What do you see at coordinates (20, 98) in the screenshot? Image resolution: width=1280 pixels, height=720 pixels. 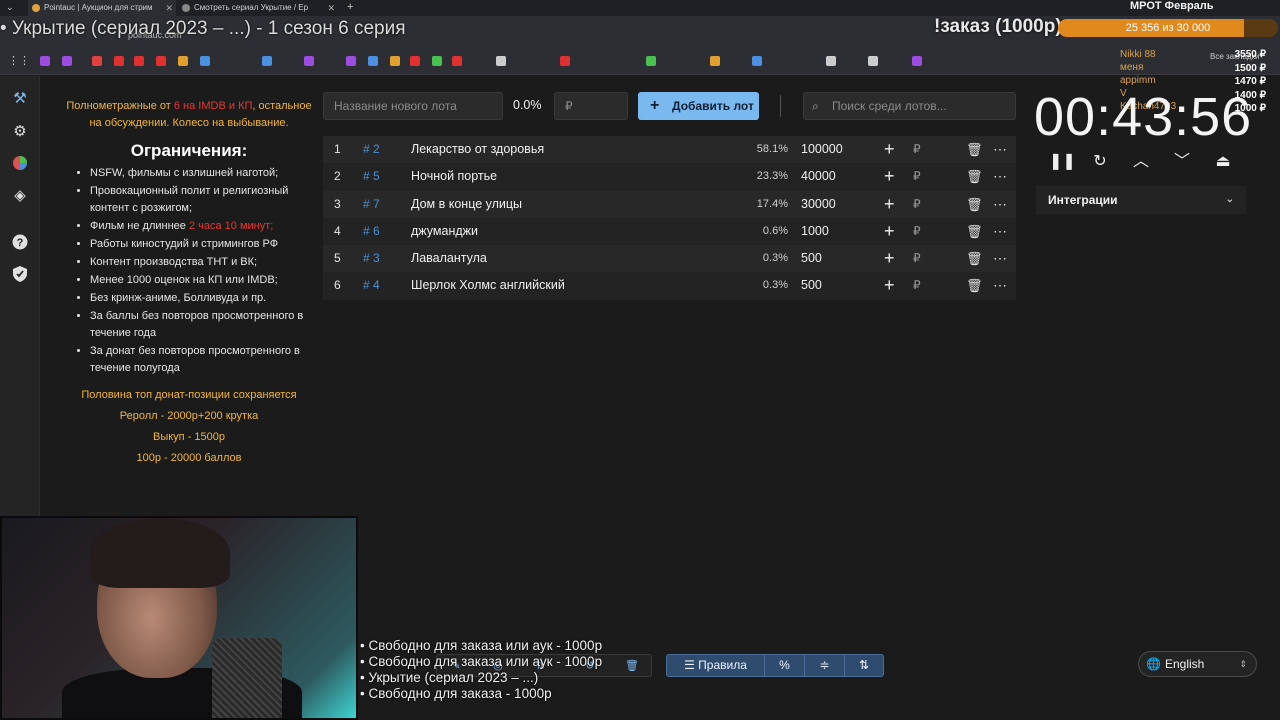 I see `hammer-icon: ⚒` at bounding box center [20, 98].